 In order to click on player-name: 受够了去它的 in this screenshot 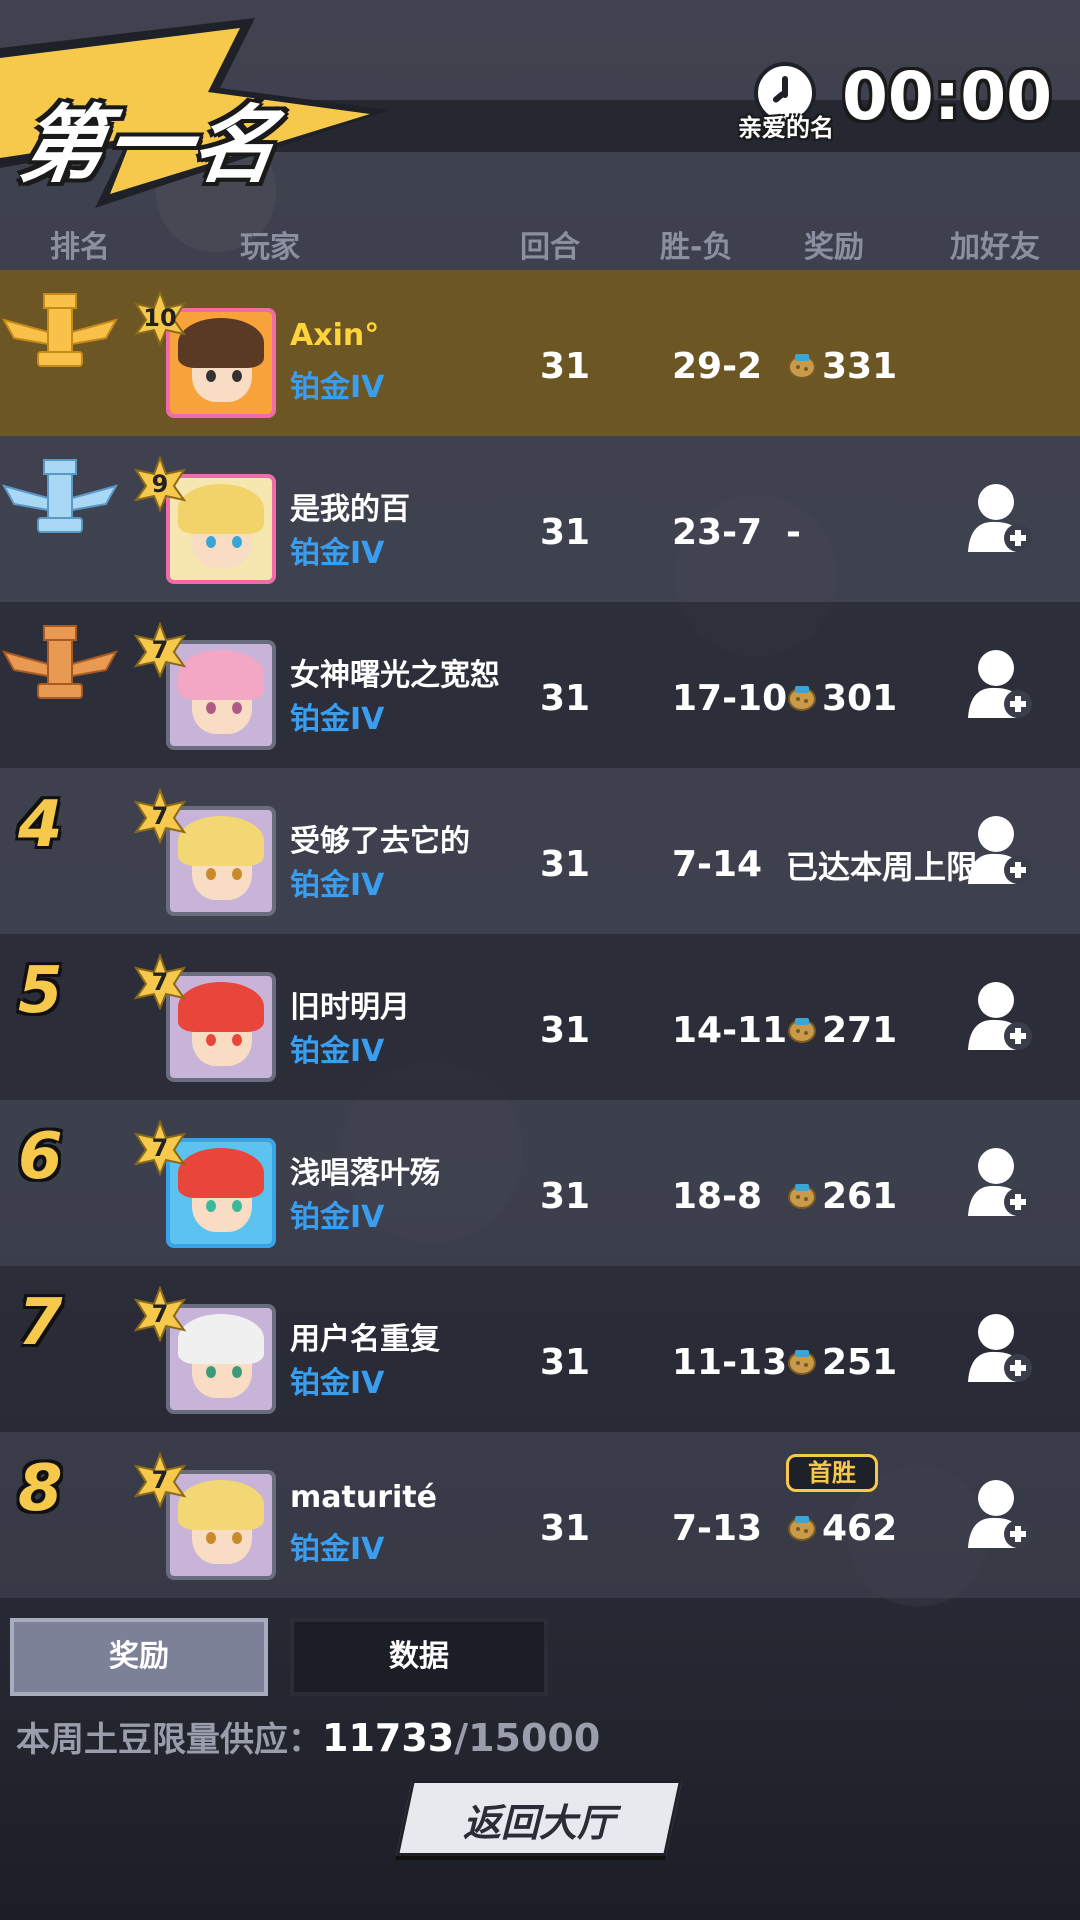, I will do `click(380, 841)`.